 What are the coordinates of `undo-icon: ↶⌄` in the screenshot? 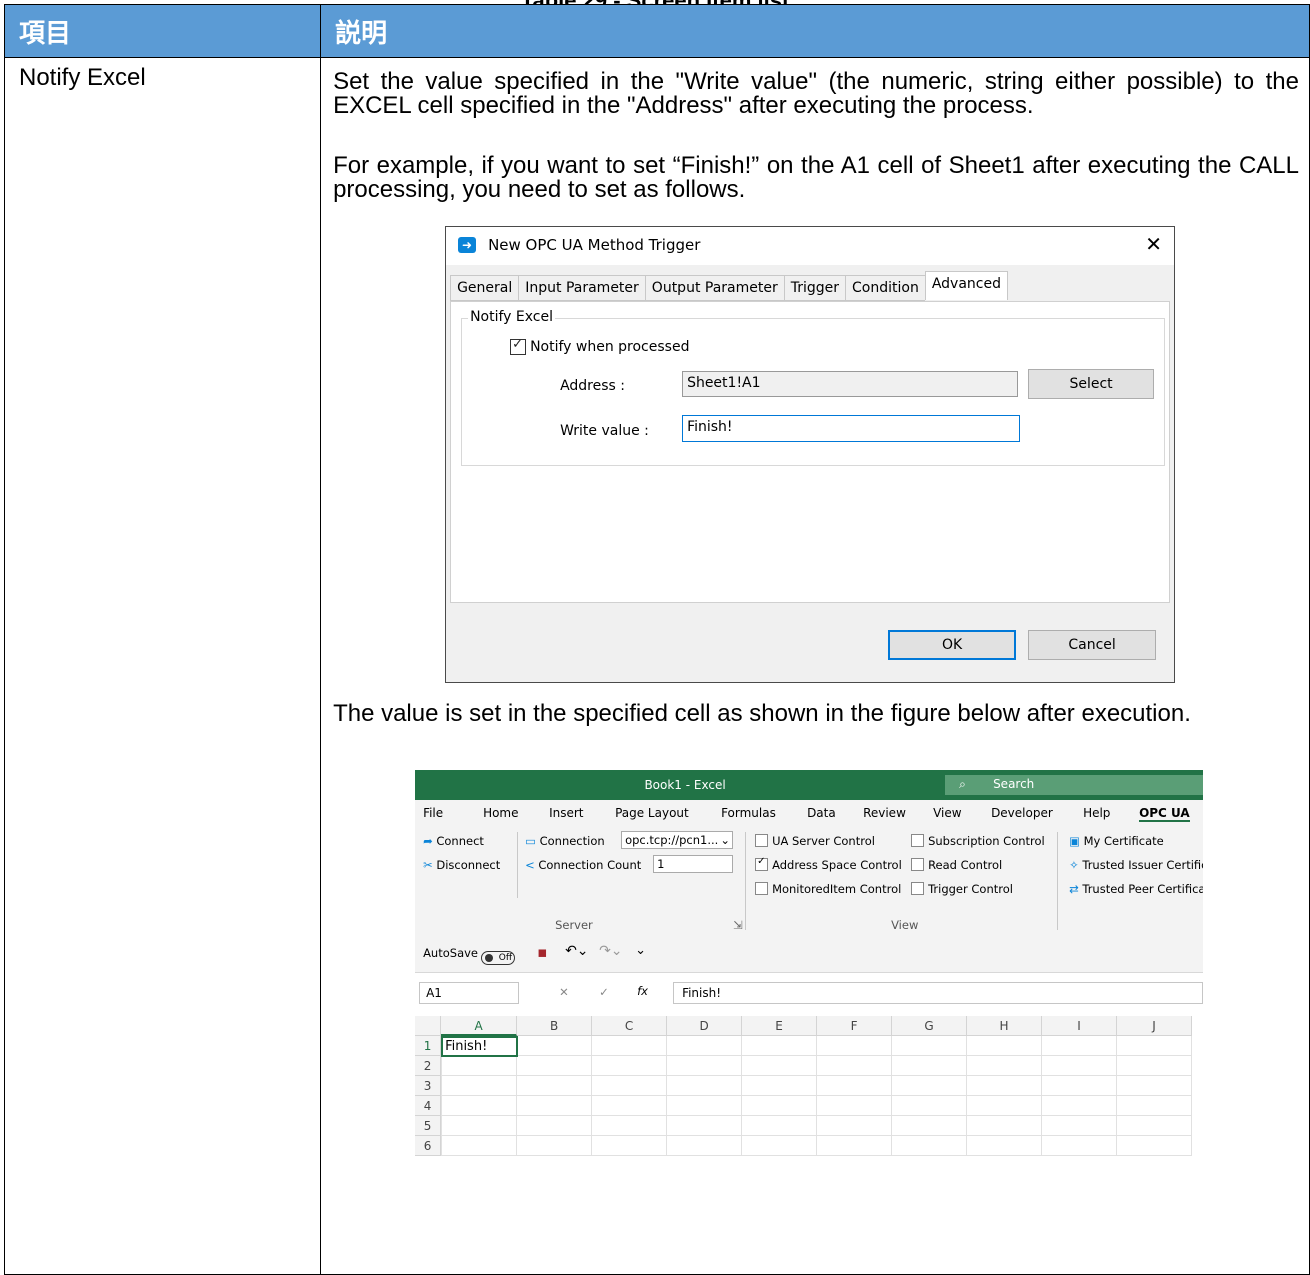 It's located at (576, 951).